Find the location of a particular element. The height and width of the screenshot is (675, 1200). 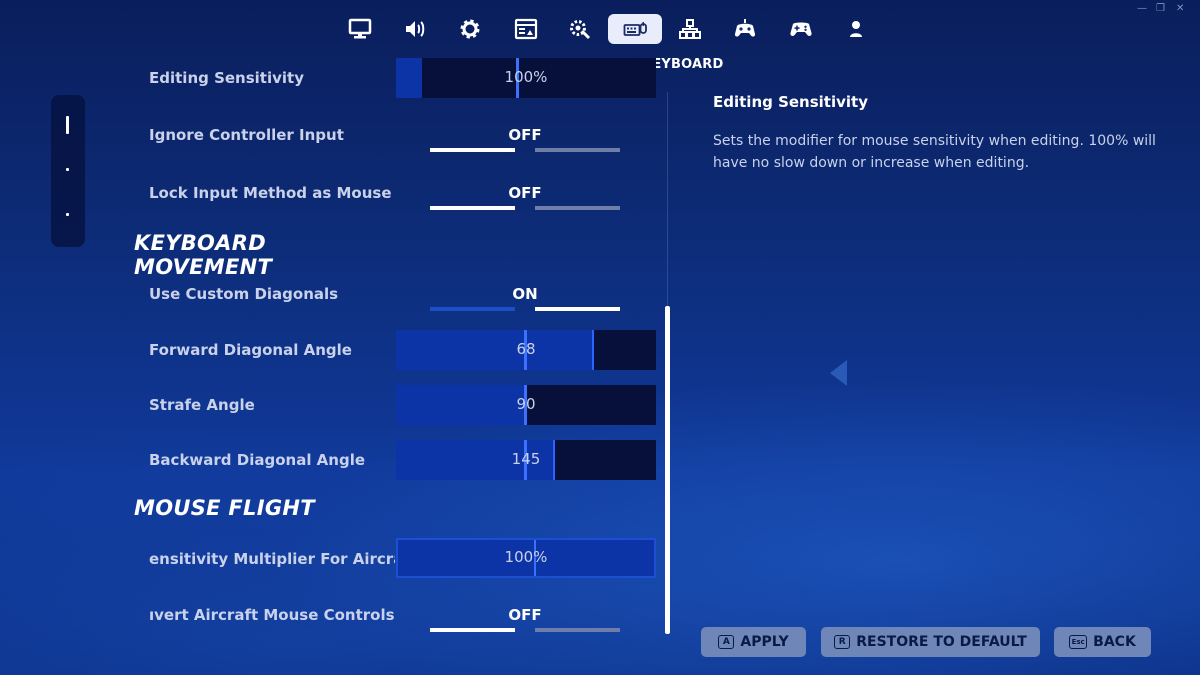

forward-diagonal-angle-slider: 68 is located at coordinates (526, 350).